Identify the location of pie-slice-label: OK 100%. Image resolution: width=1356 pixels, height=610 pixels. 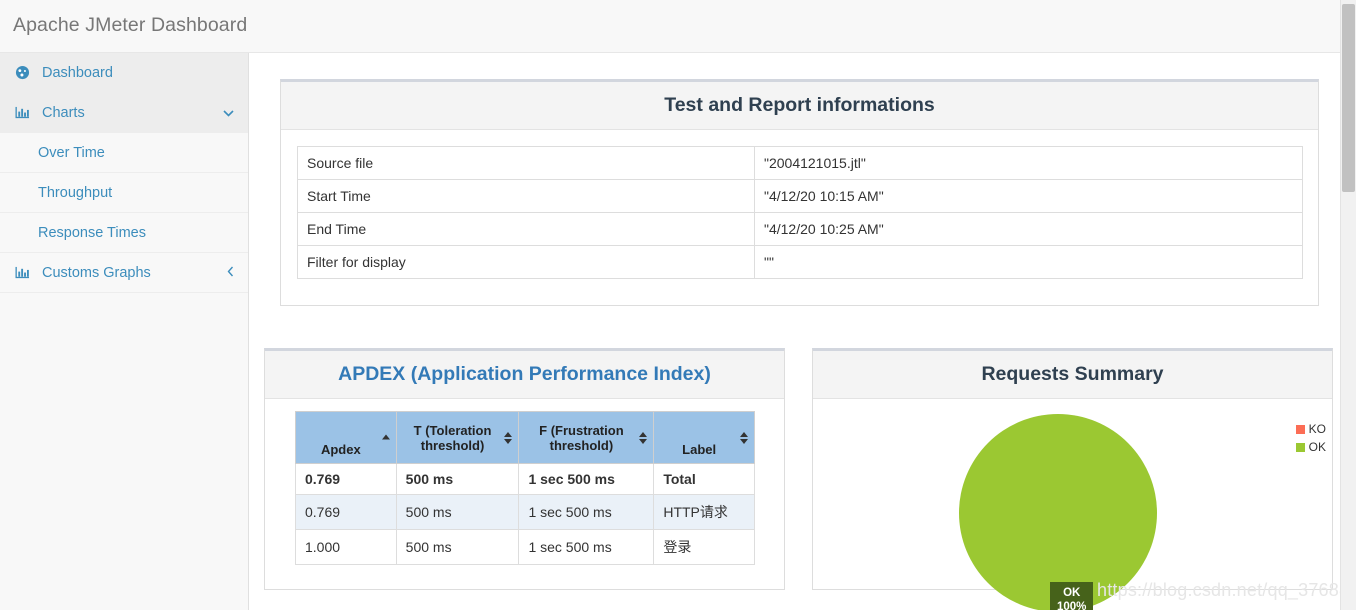
(1072, 596).